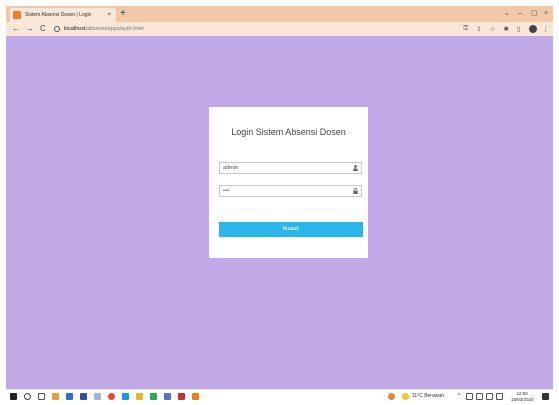  I want to click on tab-search-icon: ⌄, so click(507, 14).